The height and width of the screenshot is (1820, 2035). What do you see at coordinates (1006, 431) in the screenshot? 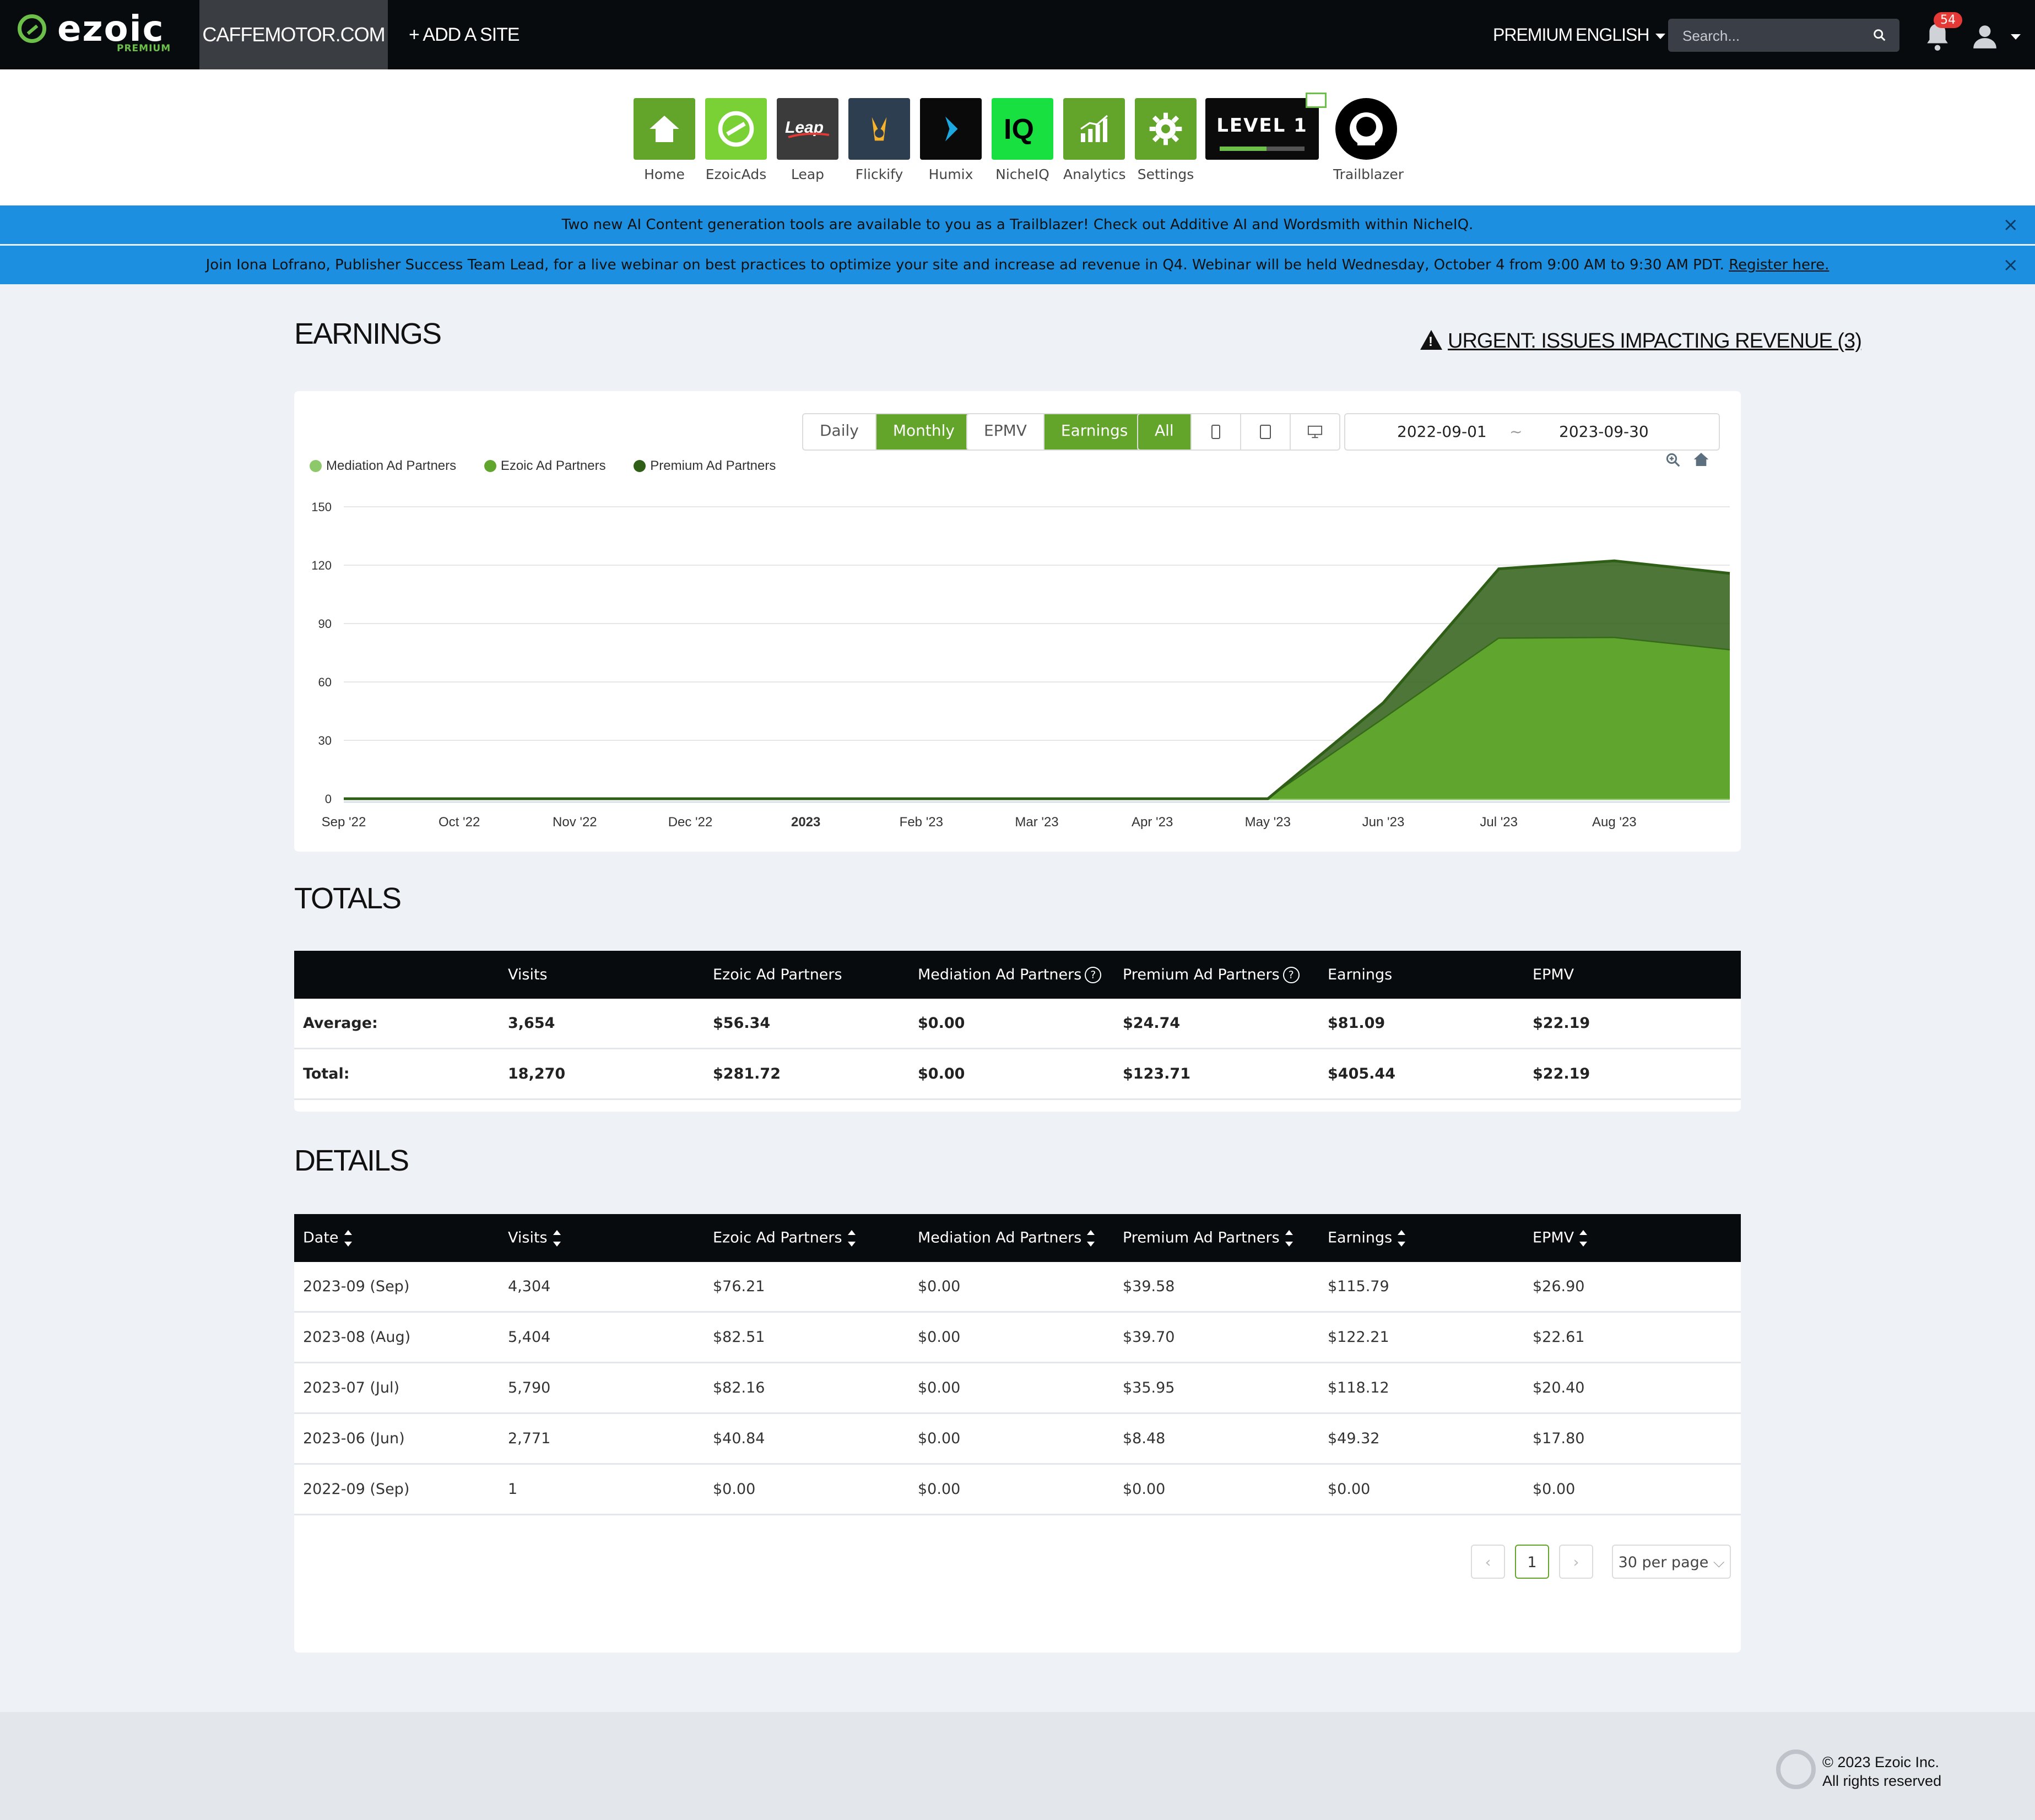
I see `epmv-button: EPMV` at bounding box center [1006, 431].